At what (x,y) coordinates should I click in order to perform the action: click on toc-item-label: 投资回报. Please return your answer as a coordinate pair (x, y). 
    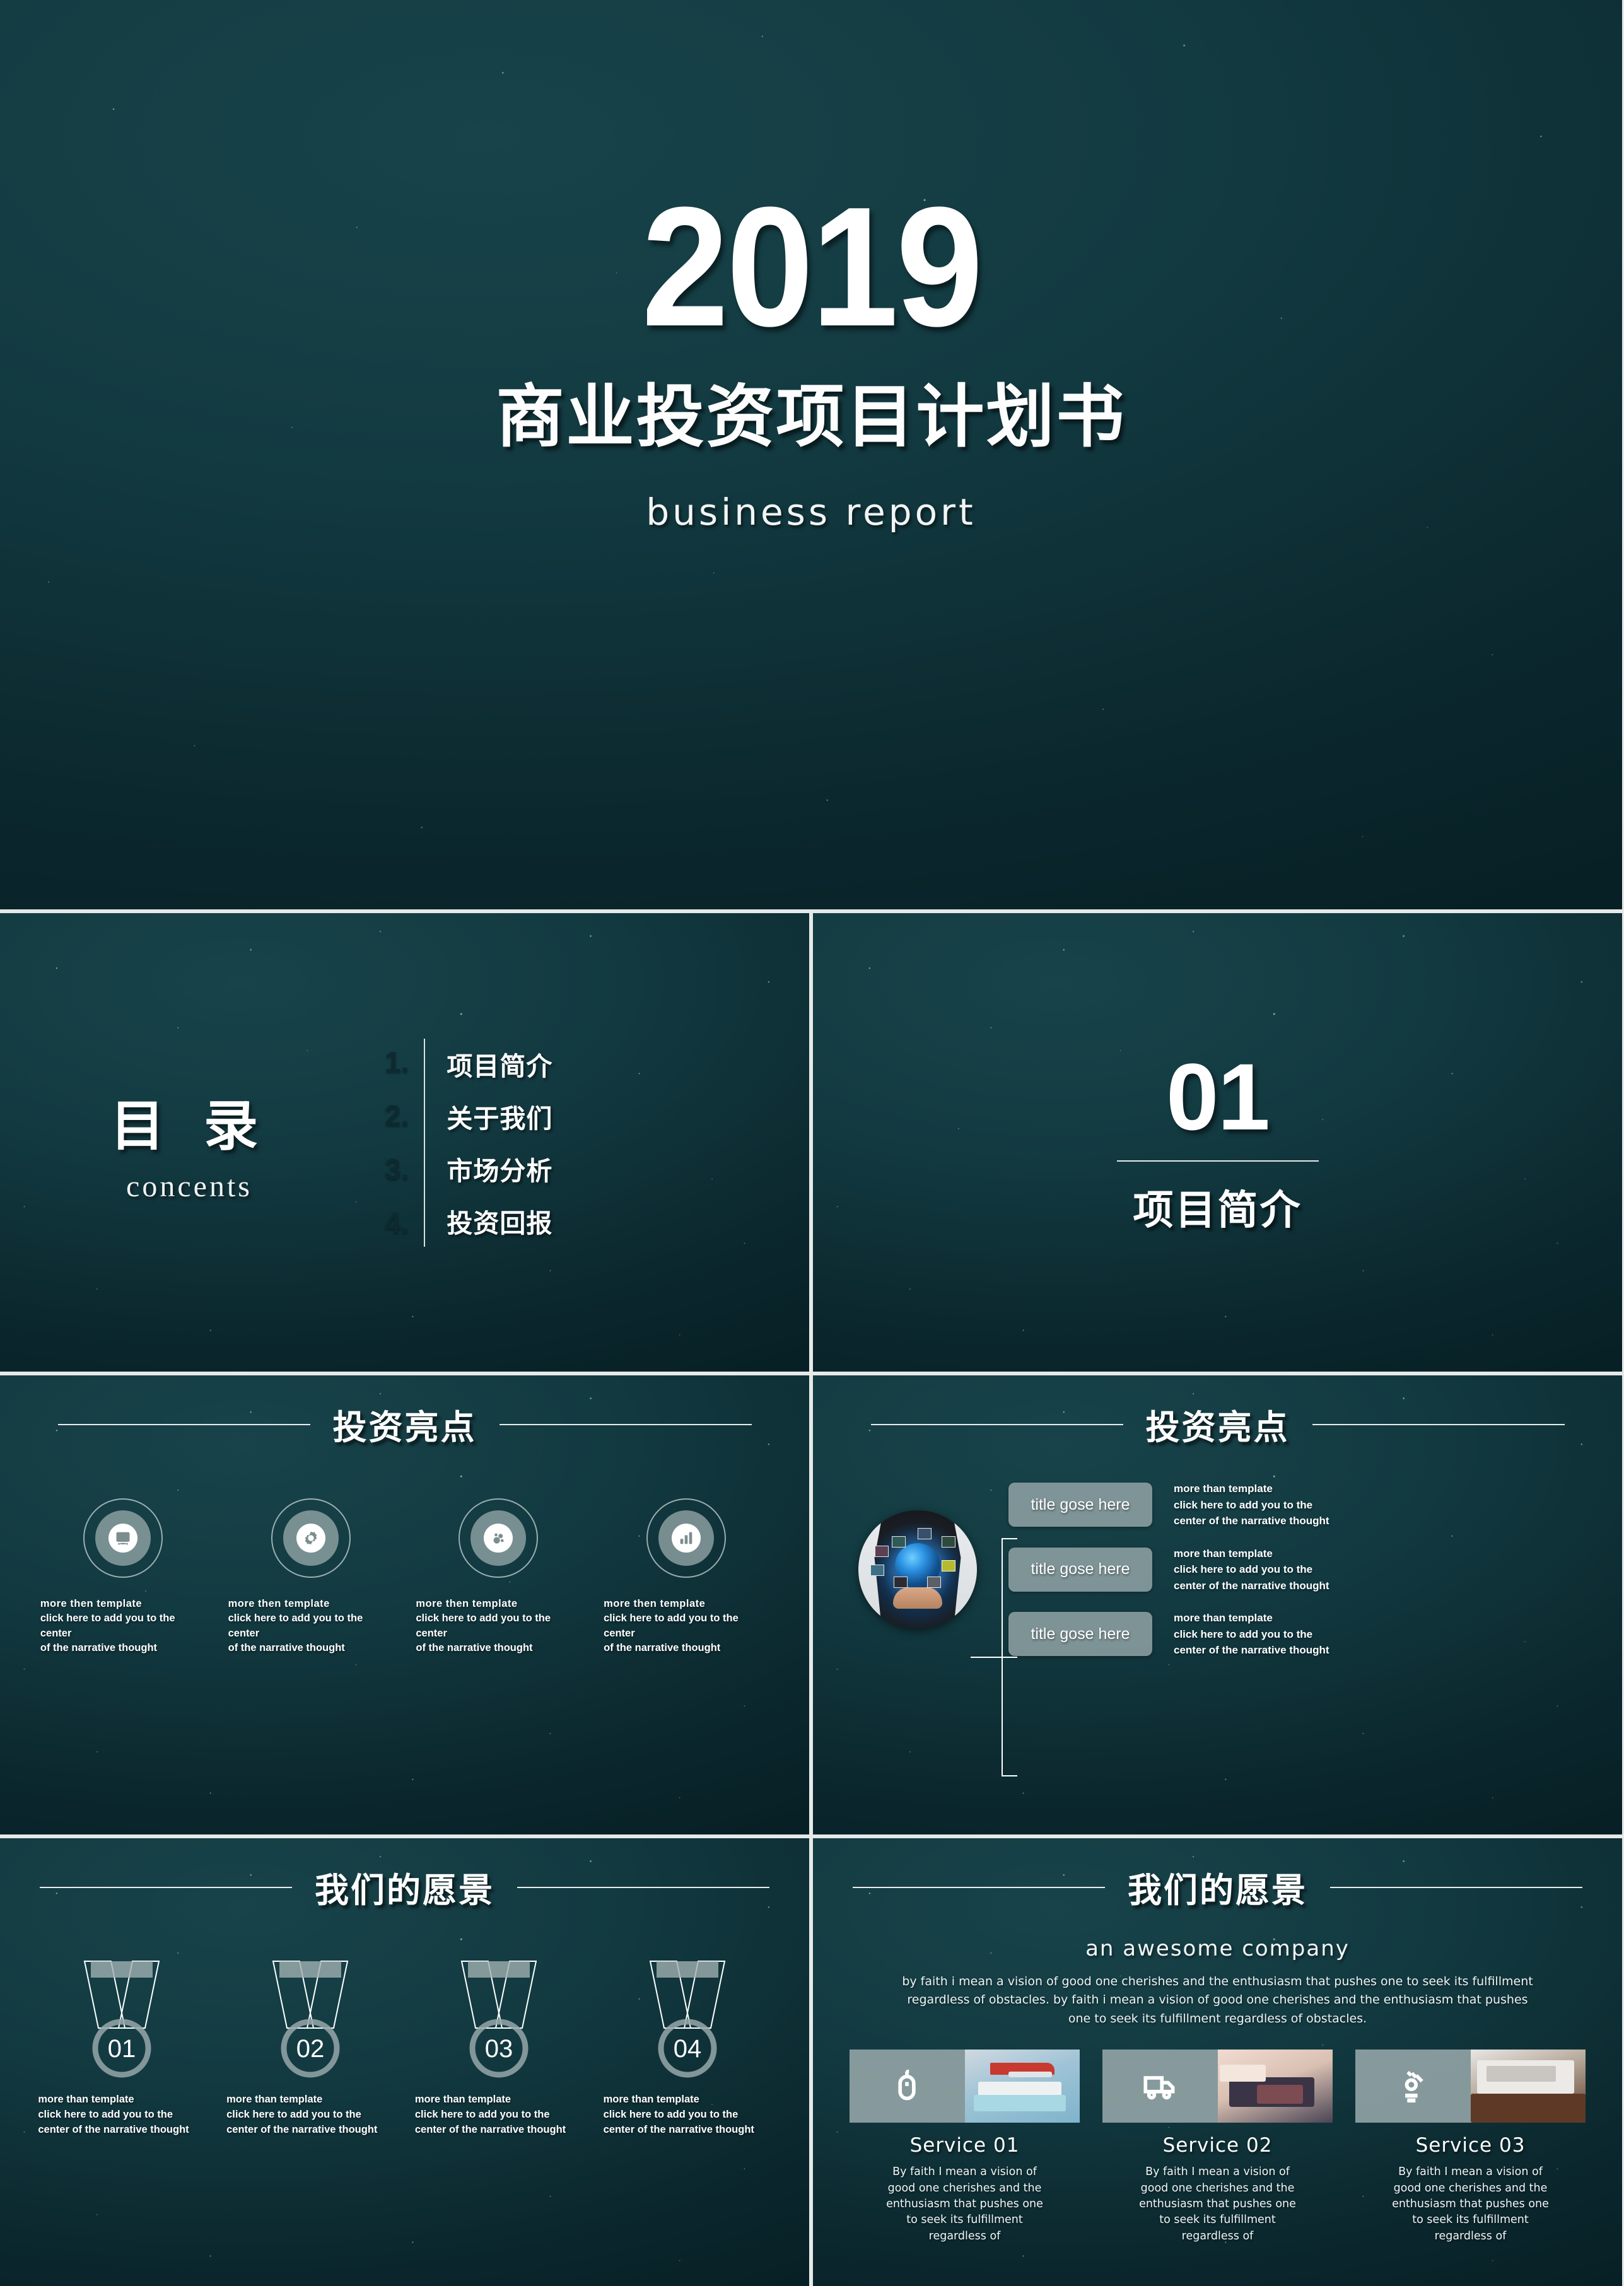
    Looking at the image, I should click on (500, 1221).